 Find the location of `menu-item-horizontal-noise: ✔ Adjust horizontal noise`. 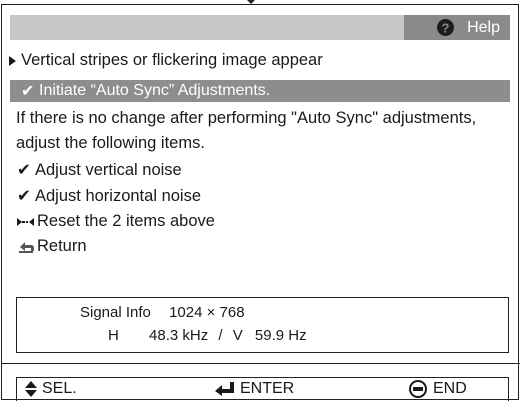

menu-item-horizontal-noise: ✔ Adjust horizontal noise is located at coordinates (109, 196).